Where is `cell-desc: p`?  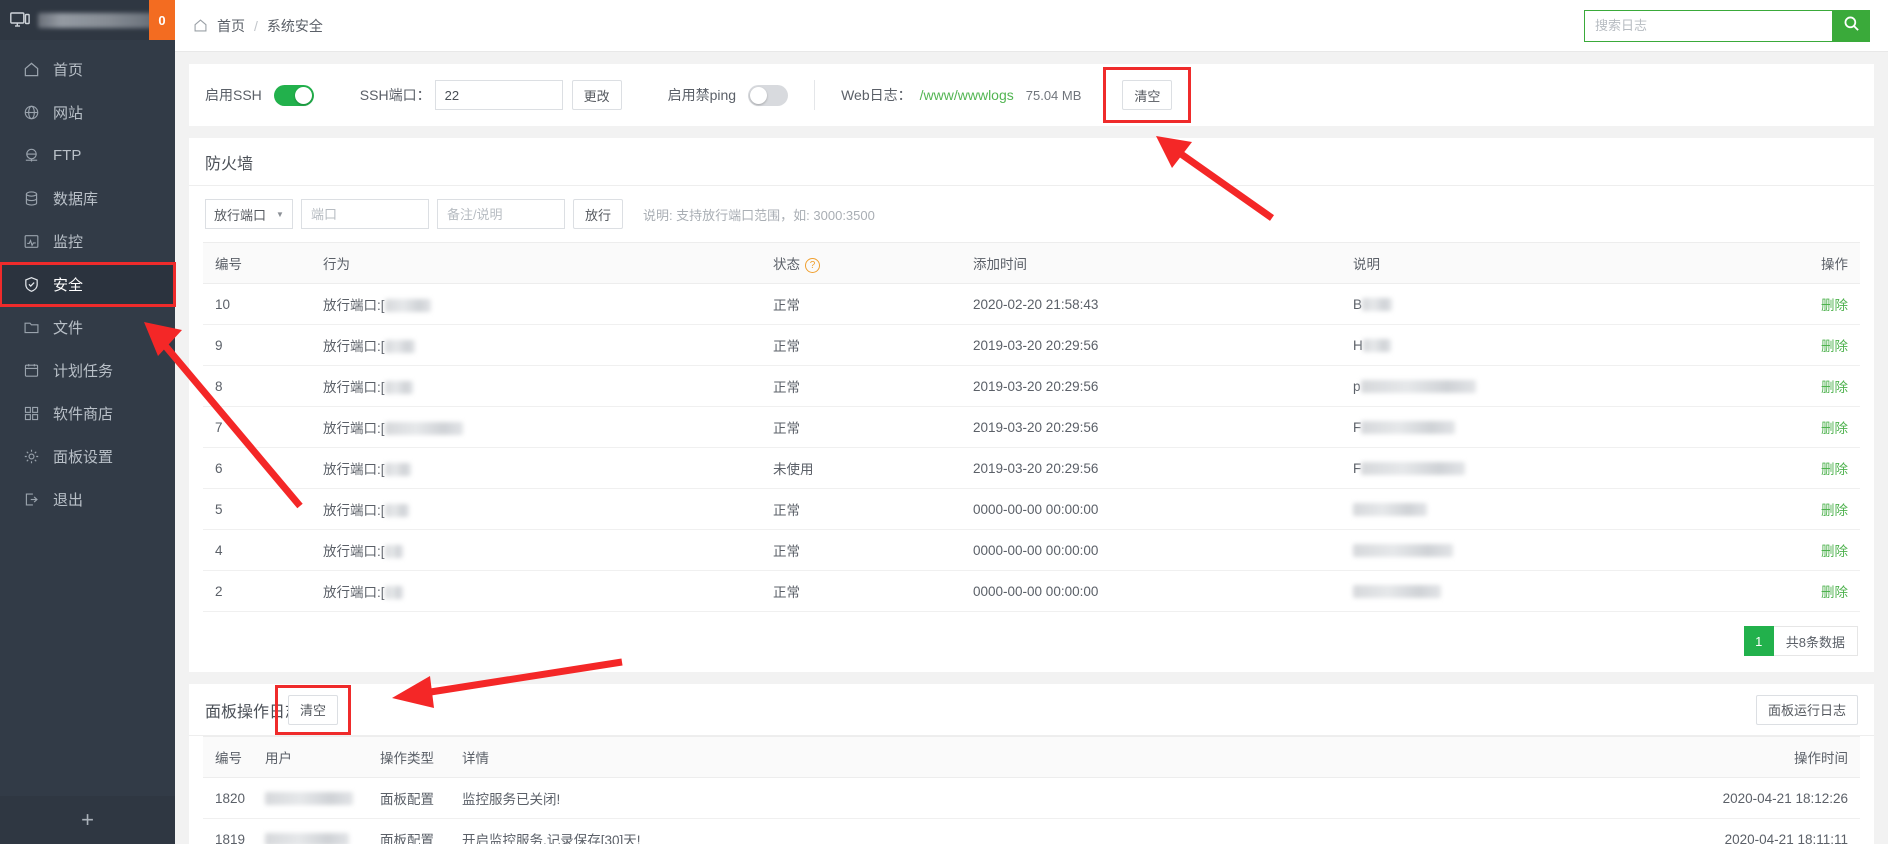 cell-desc: p is located at coordinates (1566, 386).